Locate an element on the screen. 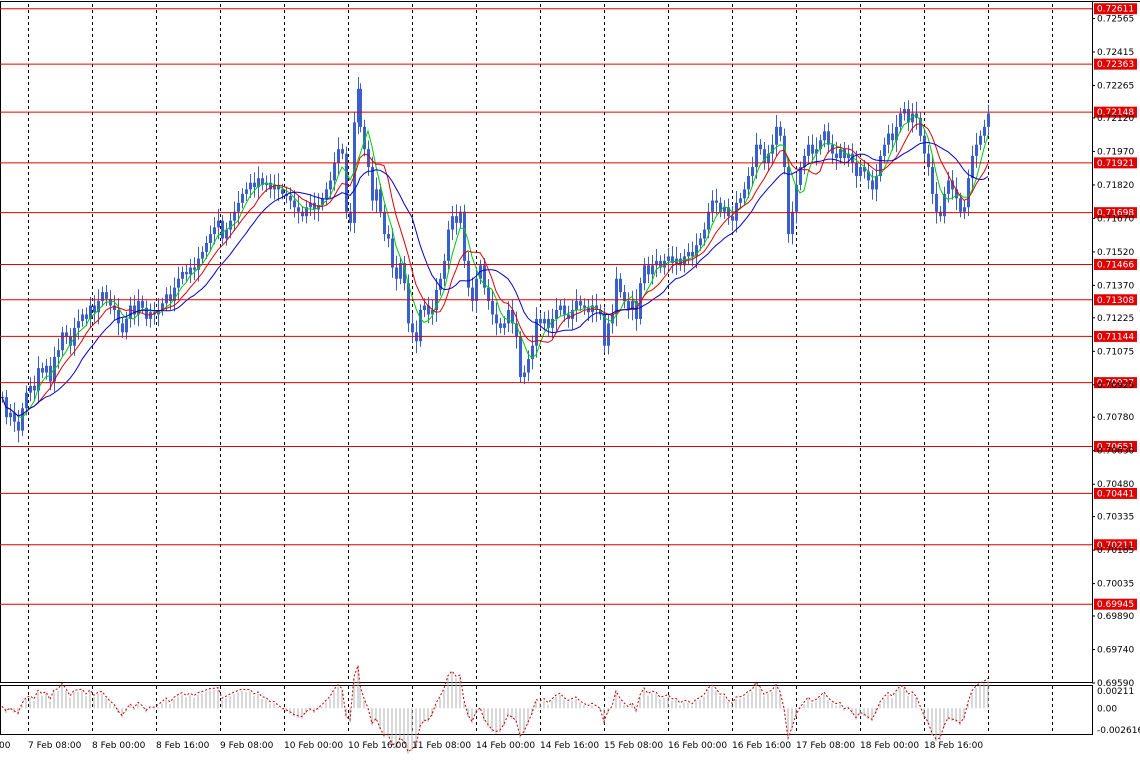 This screenshot has width=1140, height=761. level-label: 0.72611 is located at coordinates (1115, 10).